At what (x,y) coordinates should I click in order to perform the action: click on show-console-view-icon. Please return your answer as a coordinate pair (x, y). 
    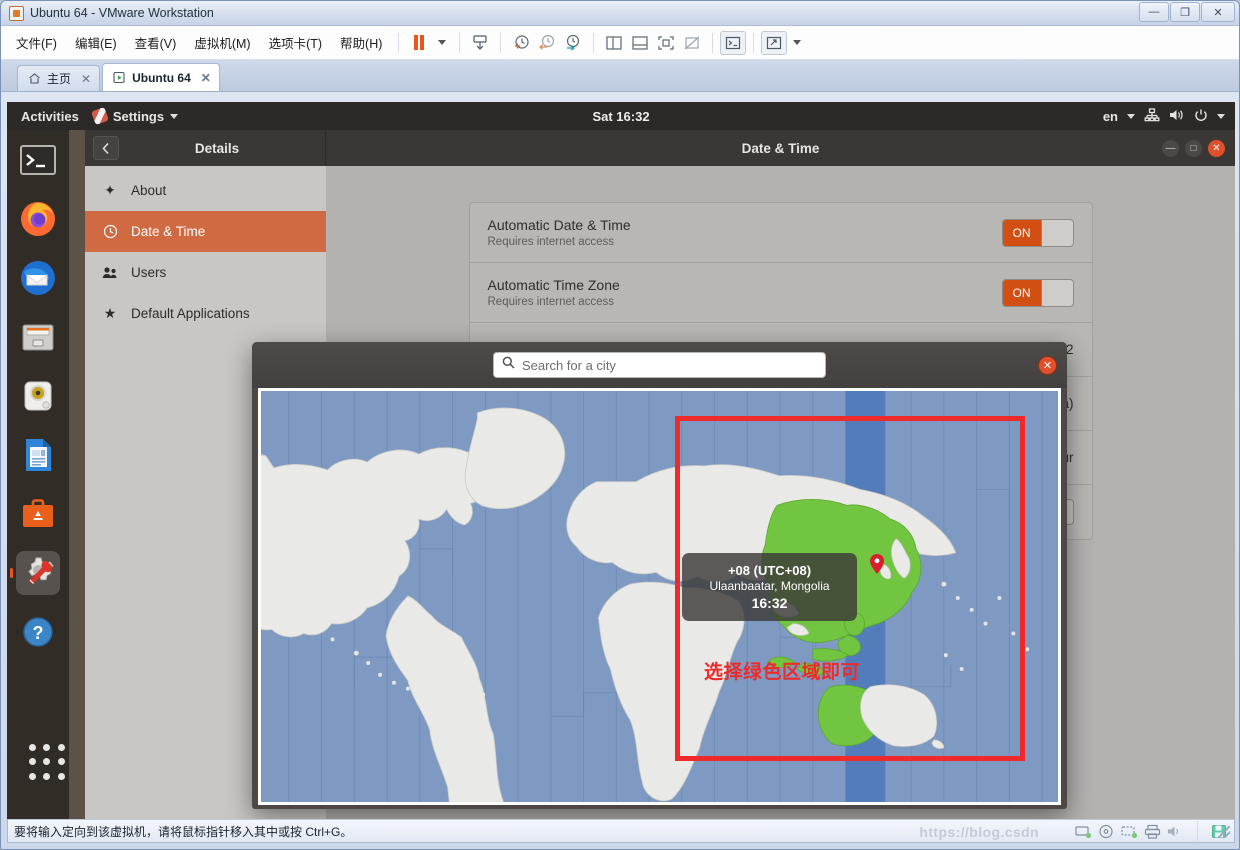
    Looking at the image, I should click on (640, 43).